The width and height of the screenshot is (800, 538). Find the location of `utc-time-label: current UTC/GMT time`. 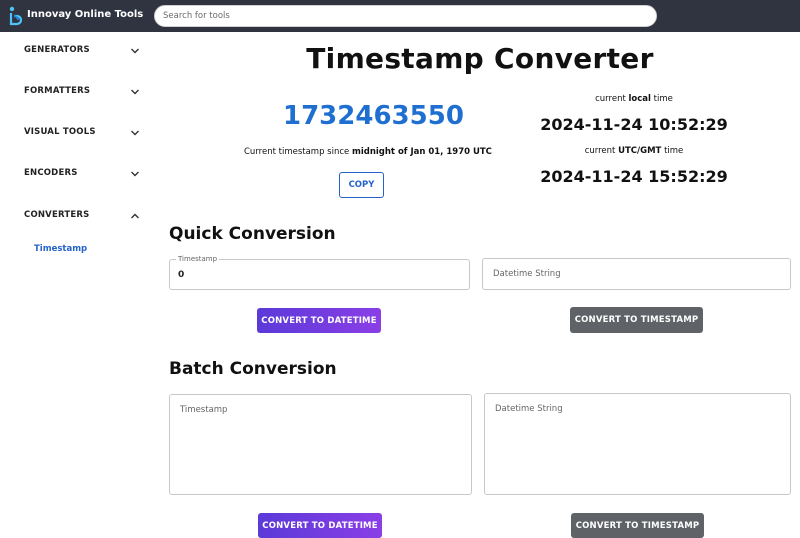

utc-time-label: current UTC/GMT time is located at coordinates (634, 151).